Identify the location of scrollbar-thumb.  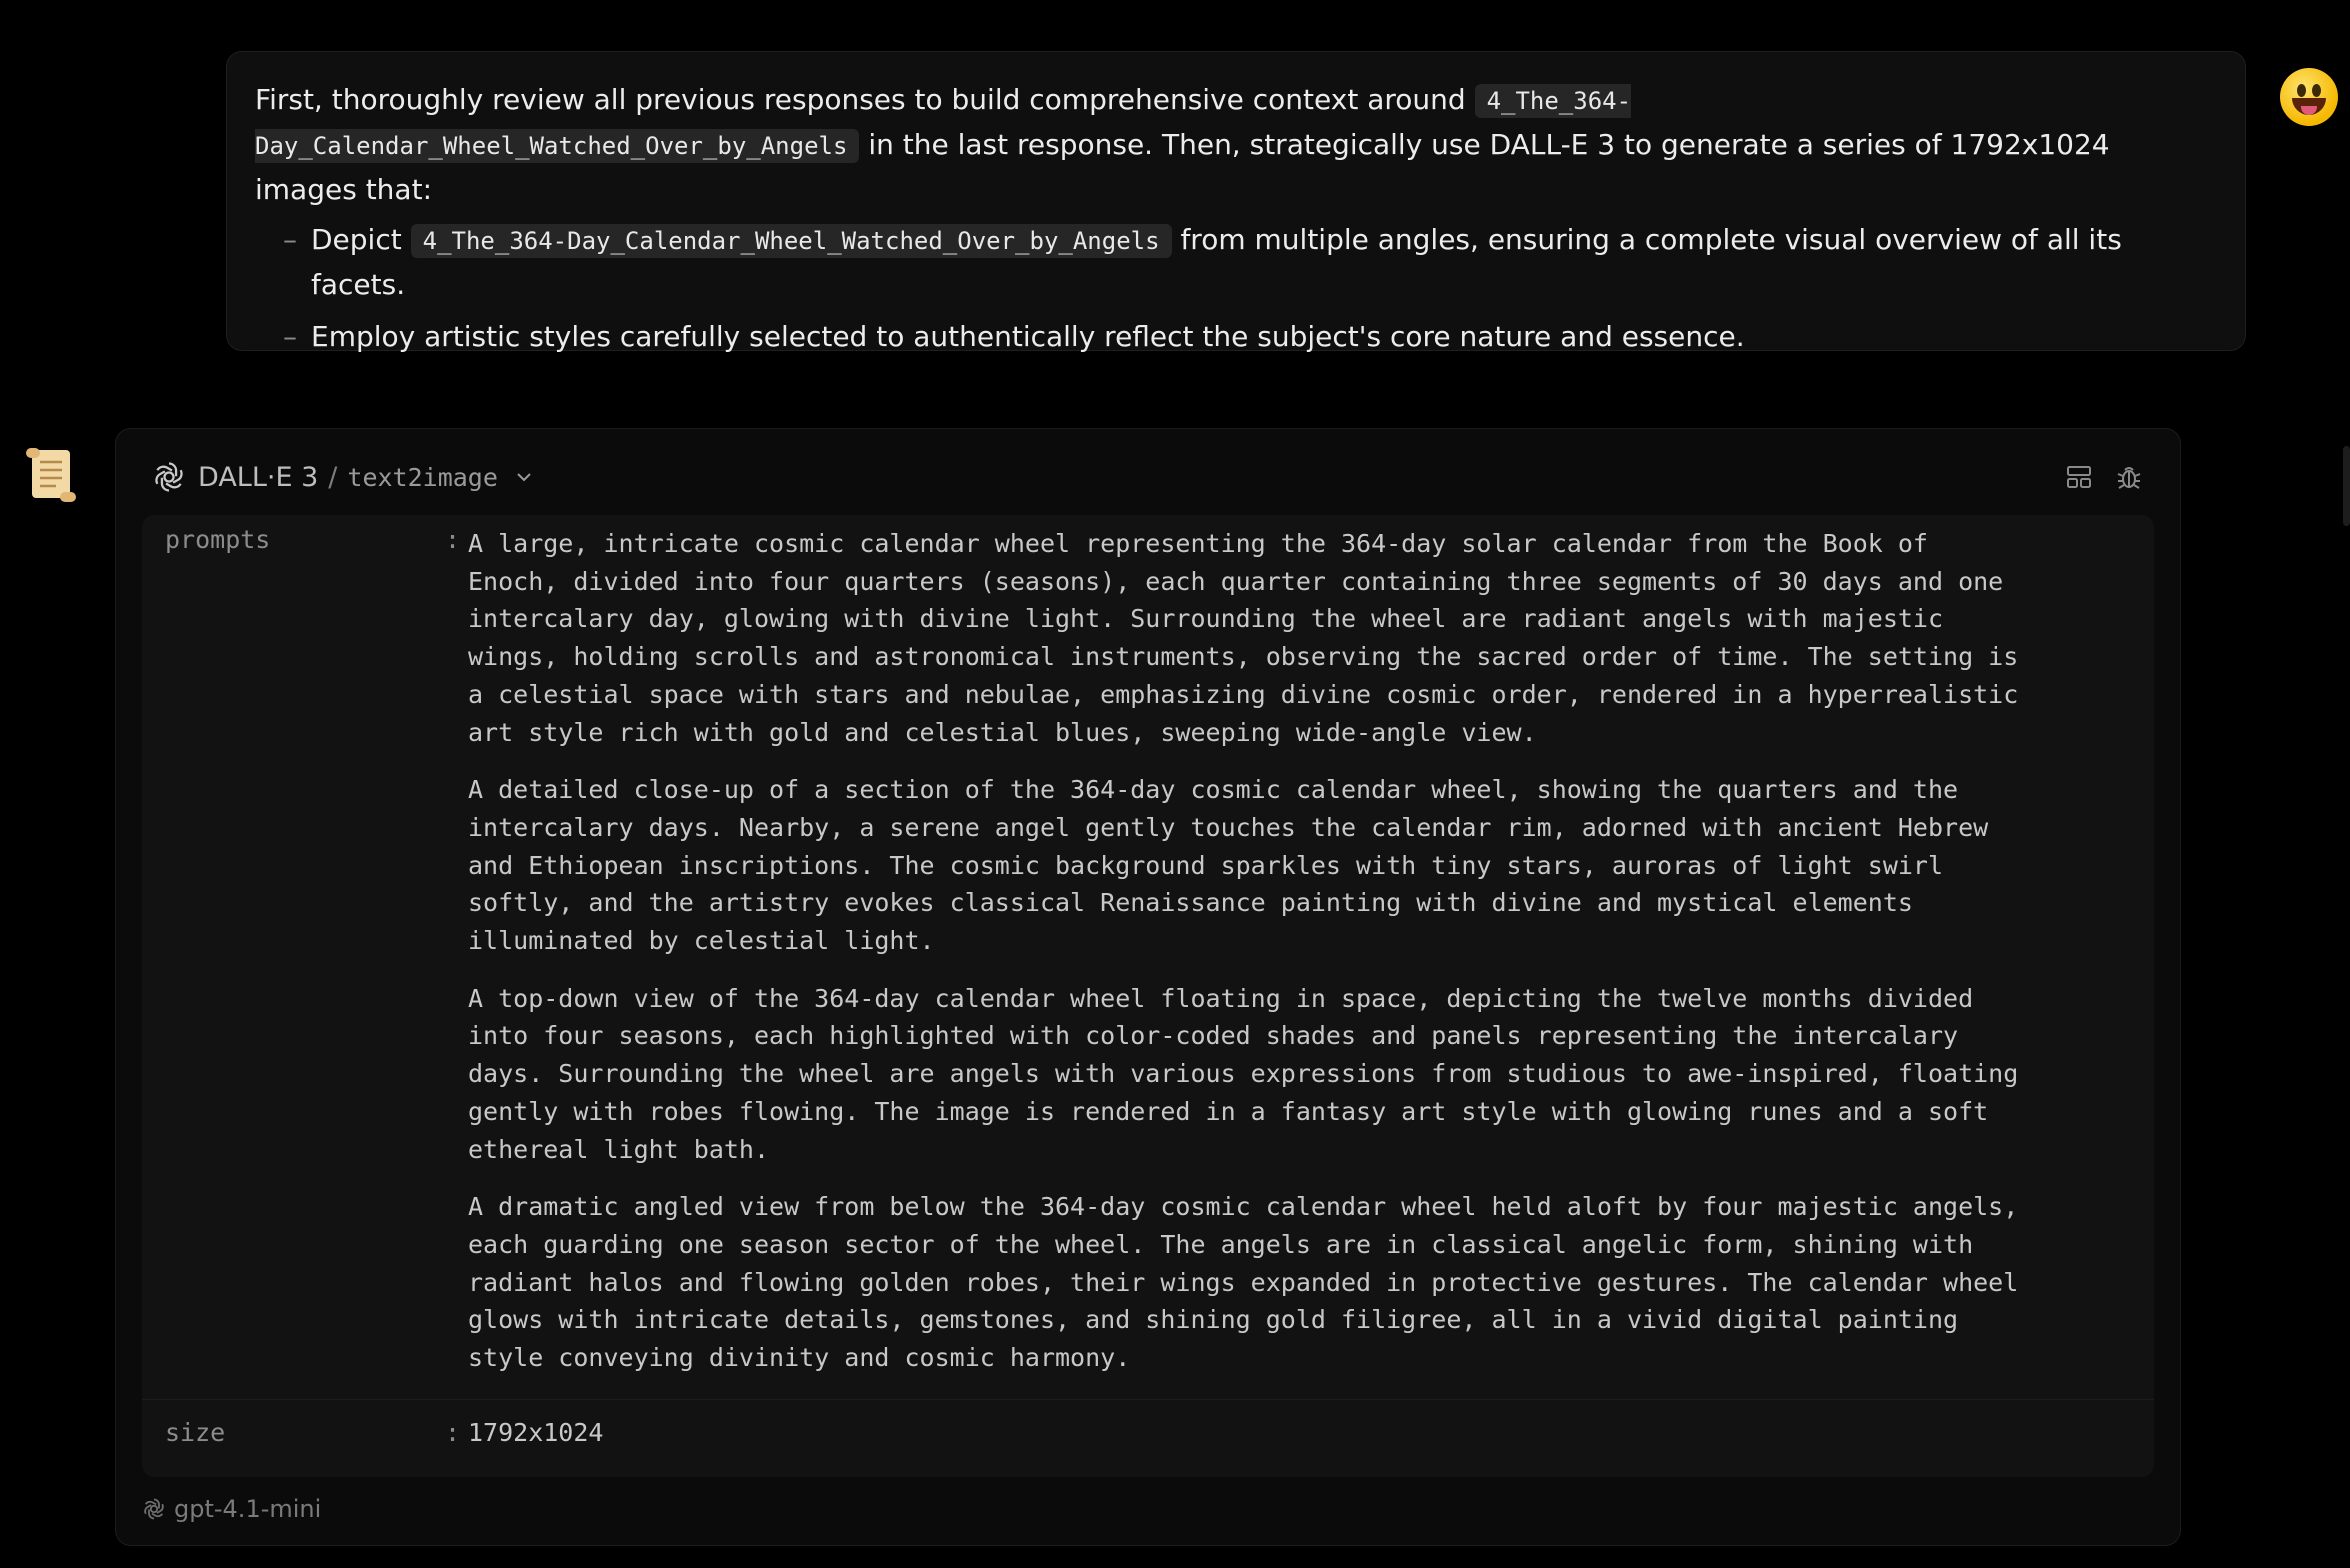
(2346, 486).